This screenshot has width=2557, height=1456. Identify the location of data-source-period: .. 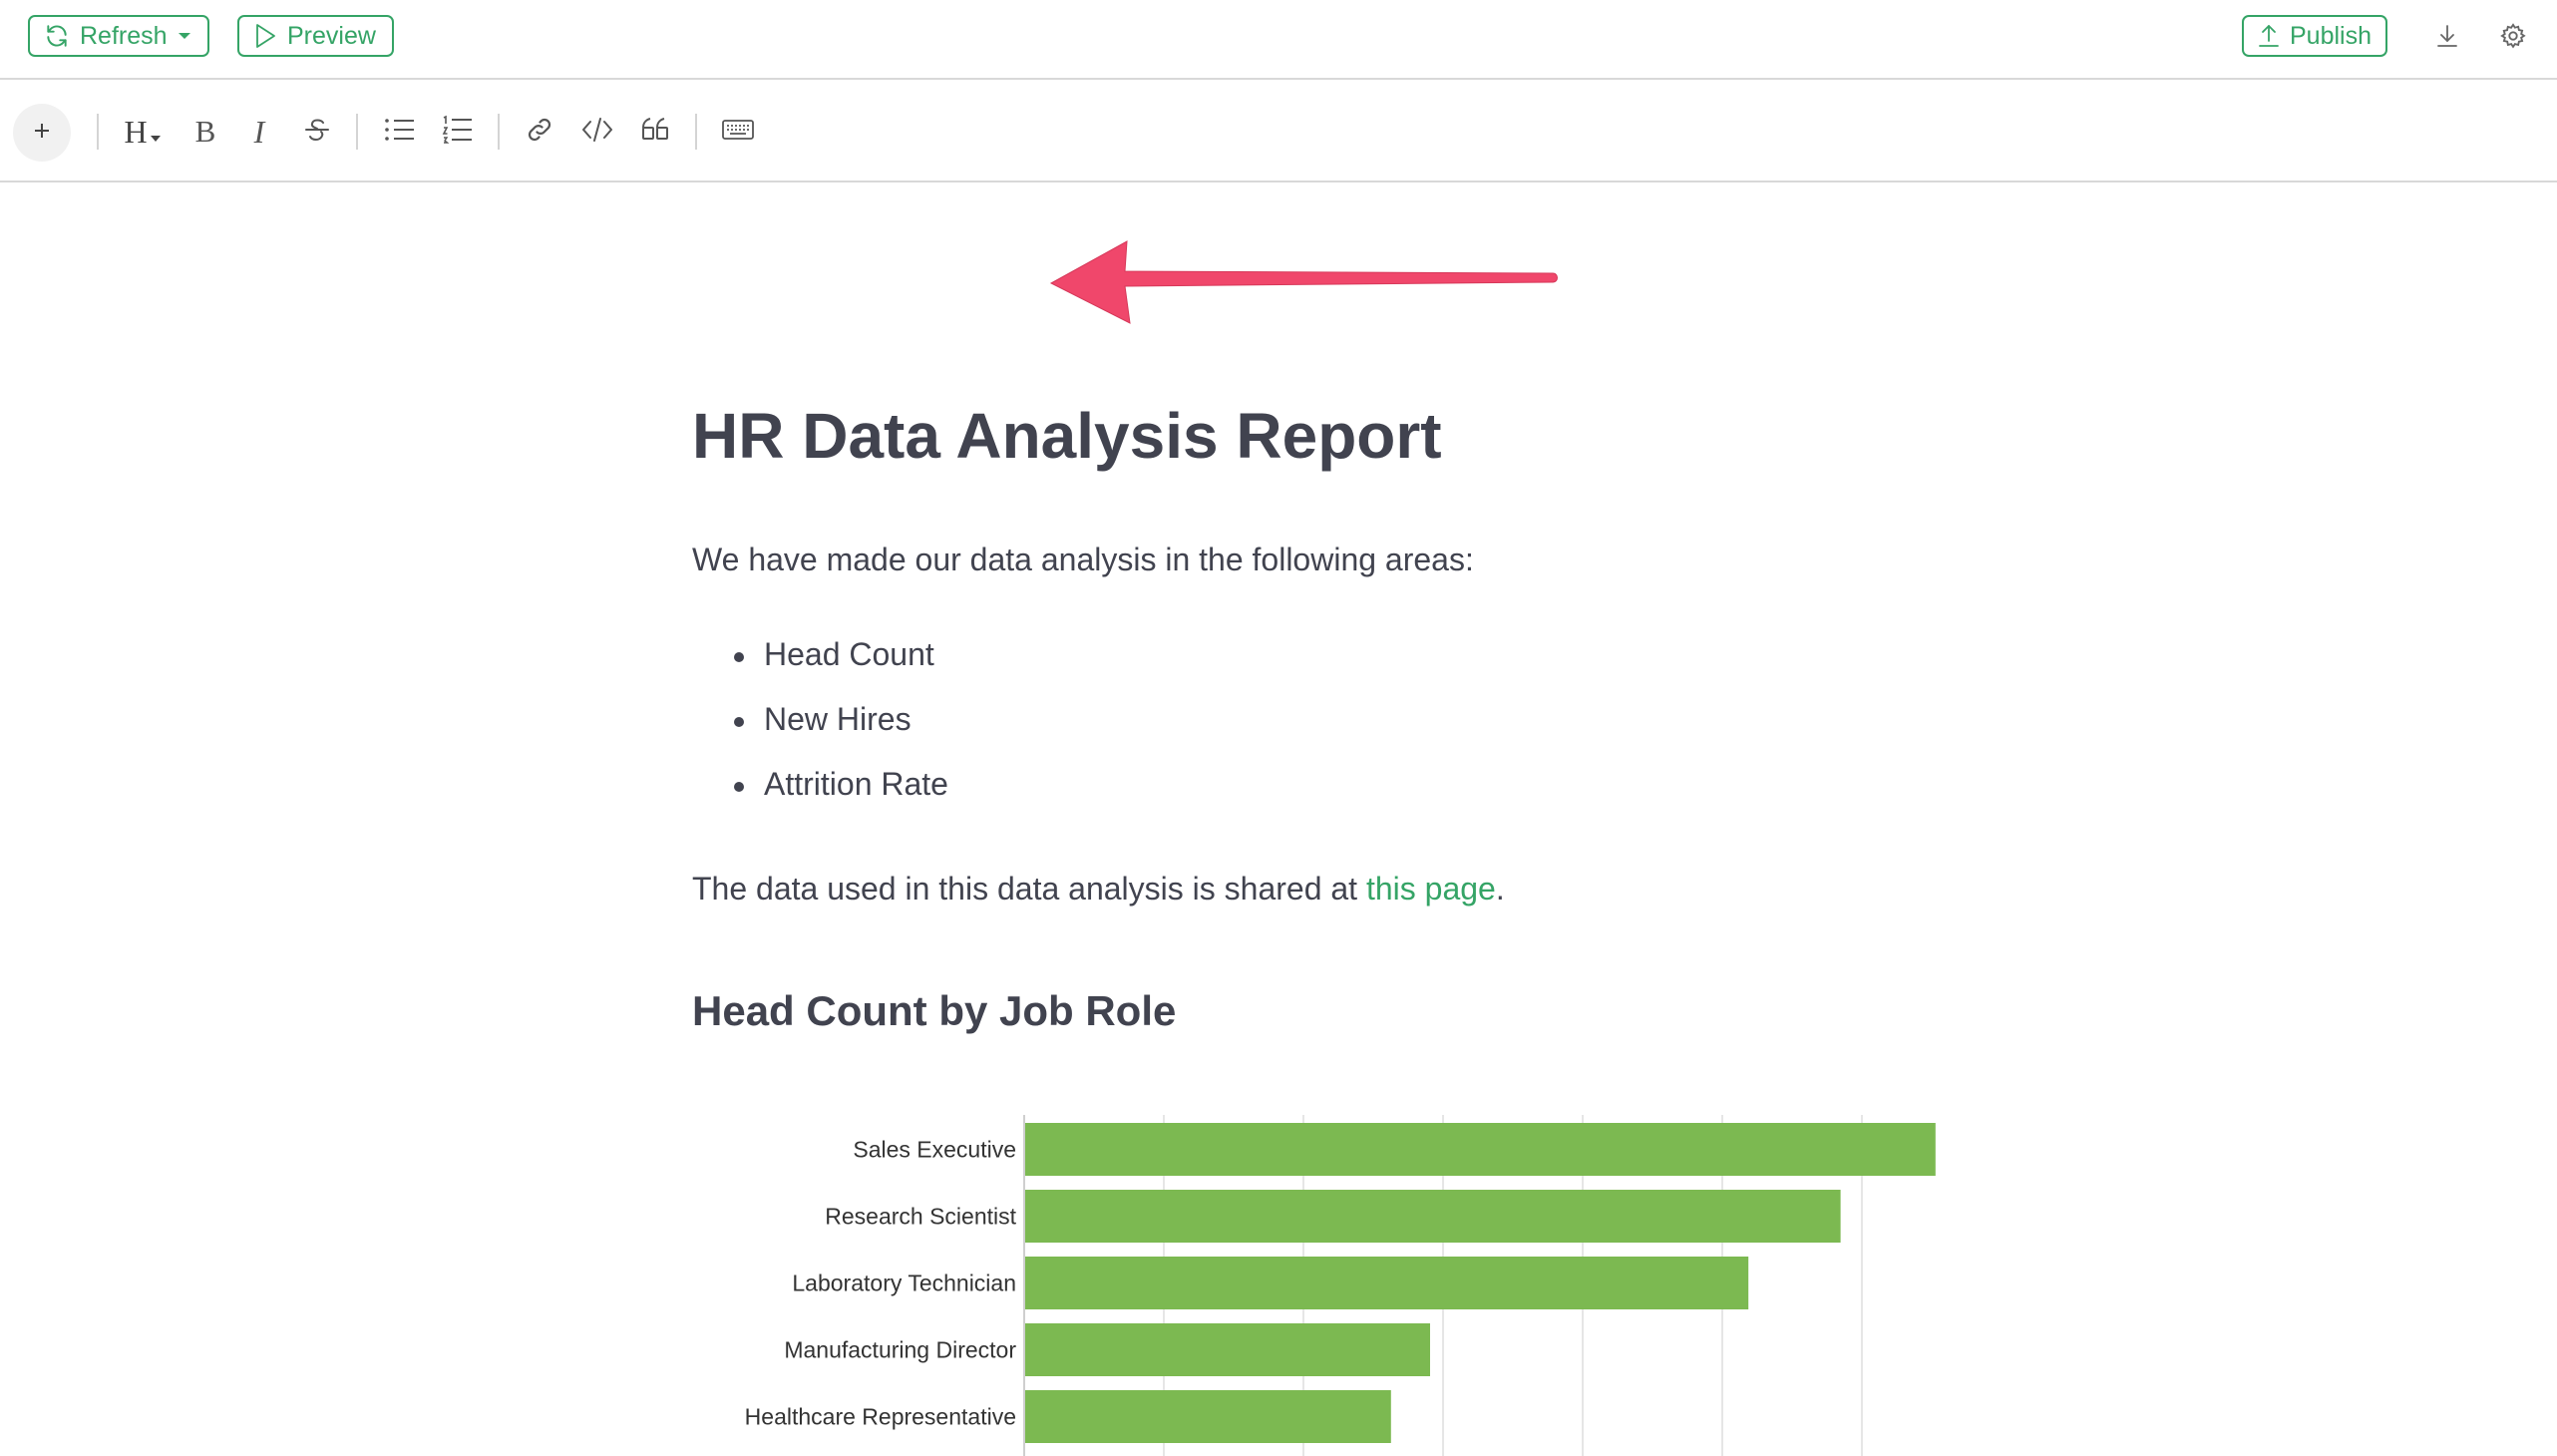
(1500, 889).